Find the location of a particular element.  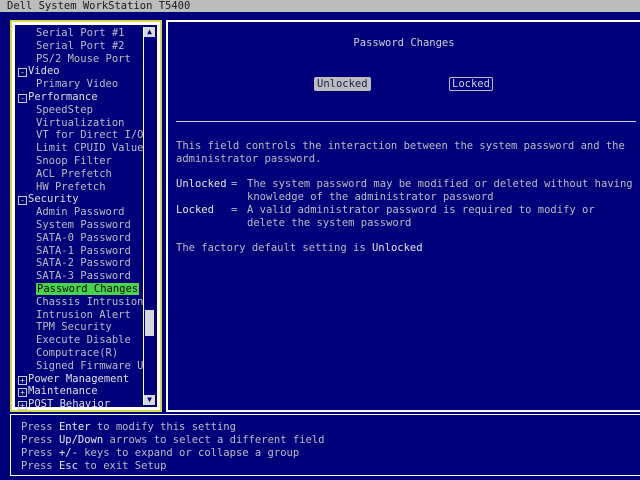

tree-item: Virtualization is located at coordinates (81, 123).